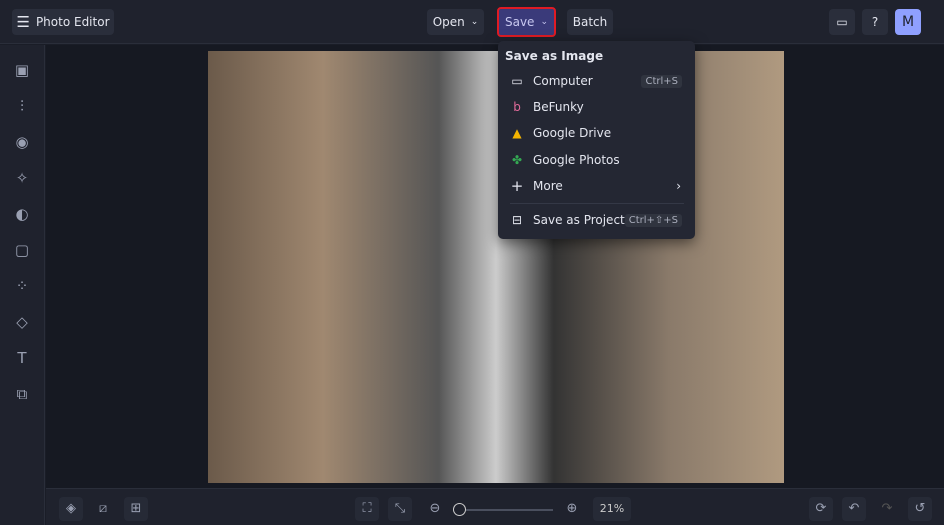 This screenshot has height=525, width=944. I want to click on texture-icon: ◇, so click(22, 322).